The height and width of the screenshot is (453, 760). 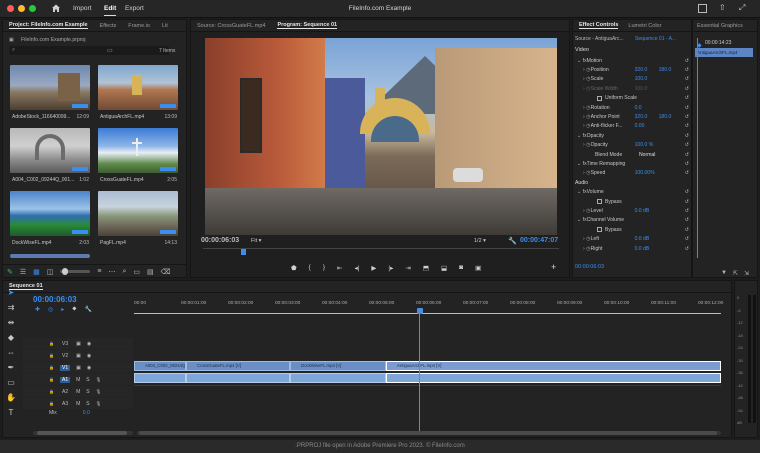 I want to click on effect-row: Bypass ↺, so click(x=633, y=201).